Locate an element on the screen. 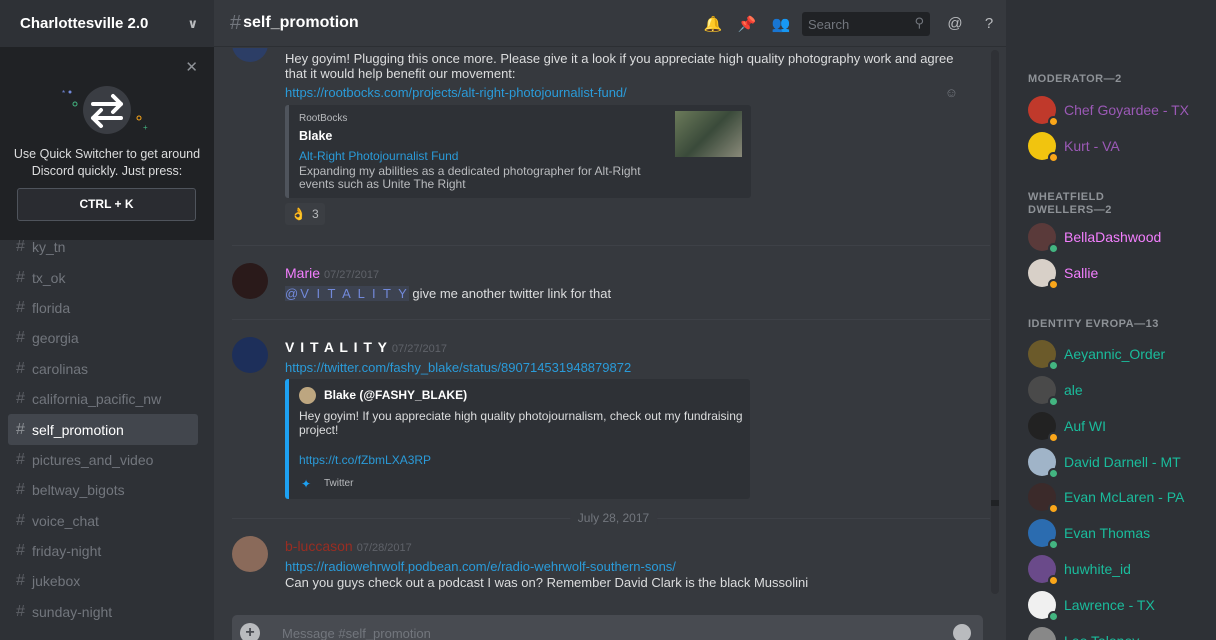 Image resolution: width=1216 pixels, height=640 pixels. emoji-picker-icon is located at coordinates (962, 632).